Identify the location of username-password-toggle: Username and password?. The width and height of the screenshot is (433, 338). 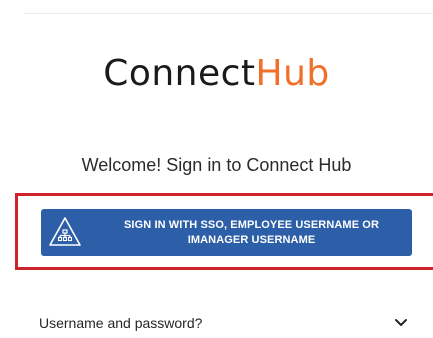
(226, 323).